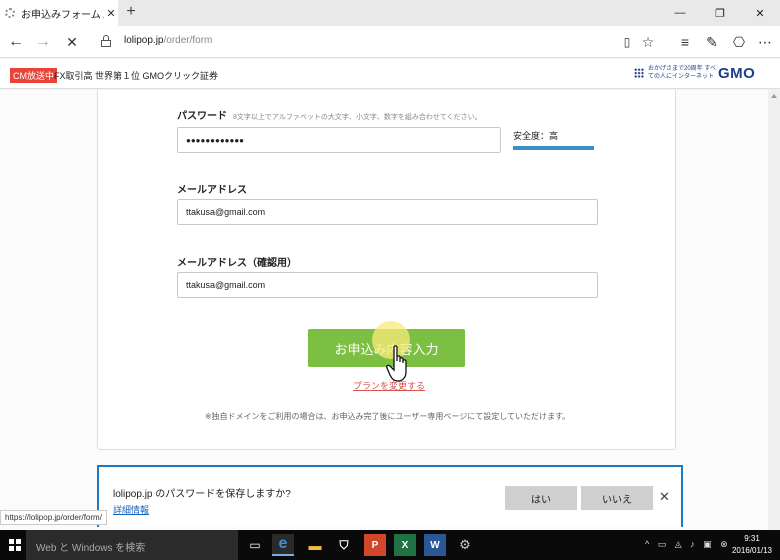 The width and height of the screenshot is (780, 560). What do you see at coordinates (131, 509) in the screenshot?
I see `save-password-details-link: 詳細情報` at bounding box center [131, 509].